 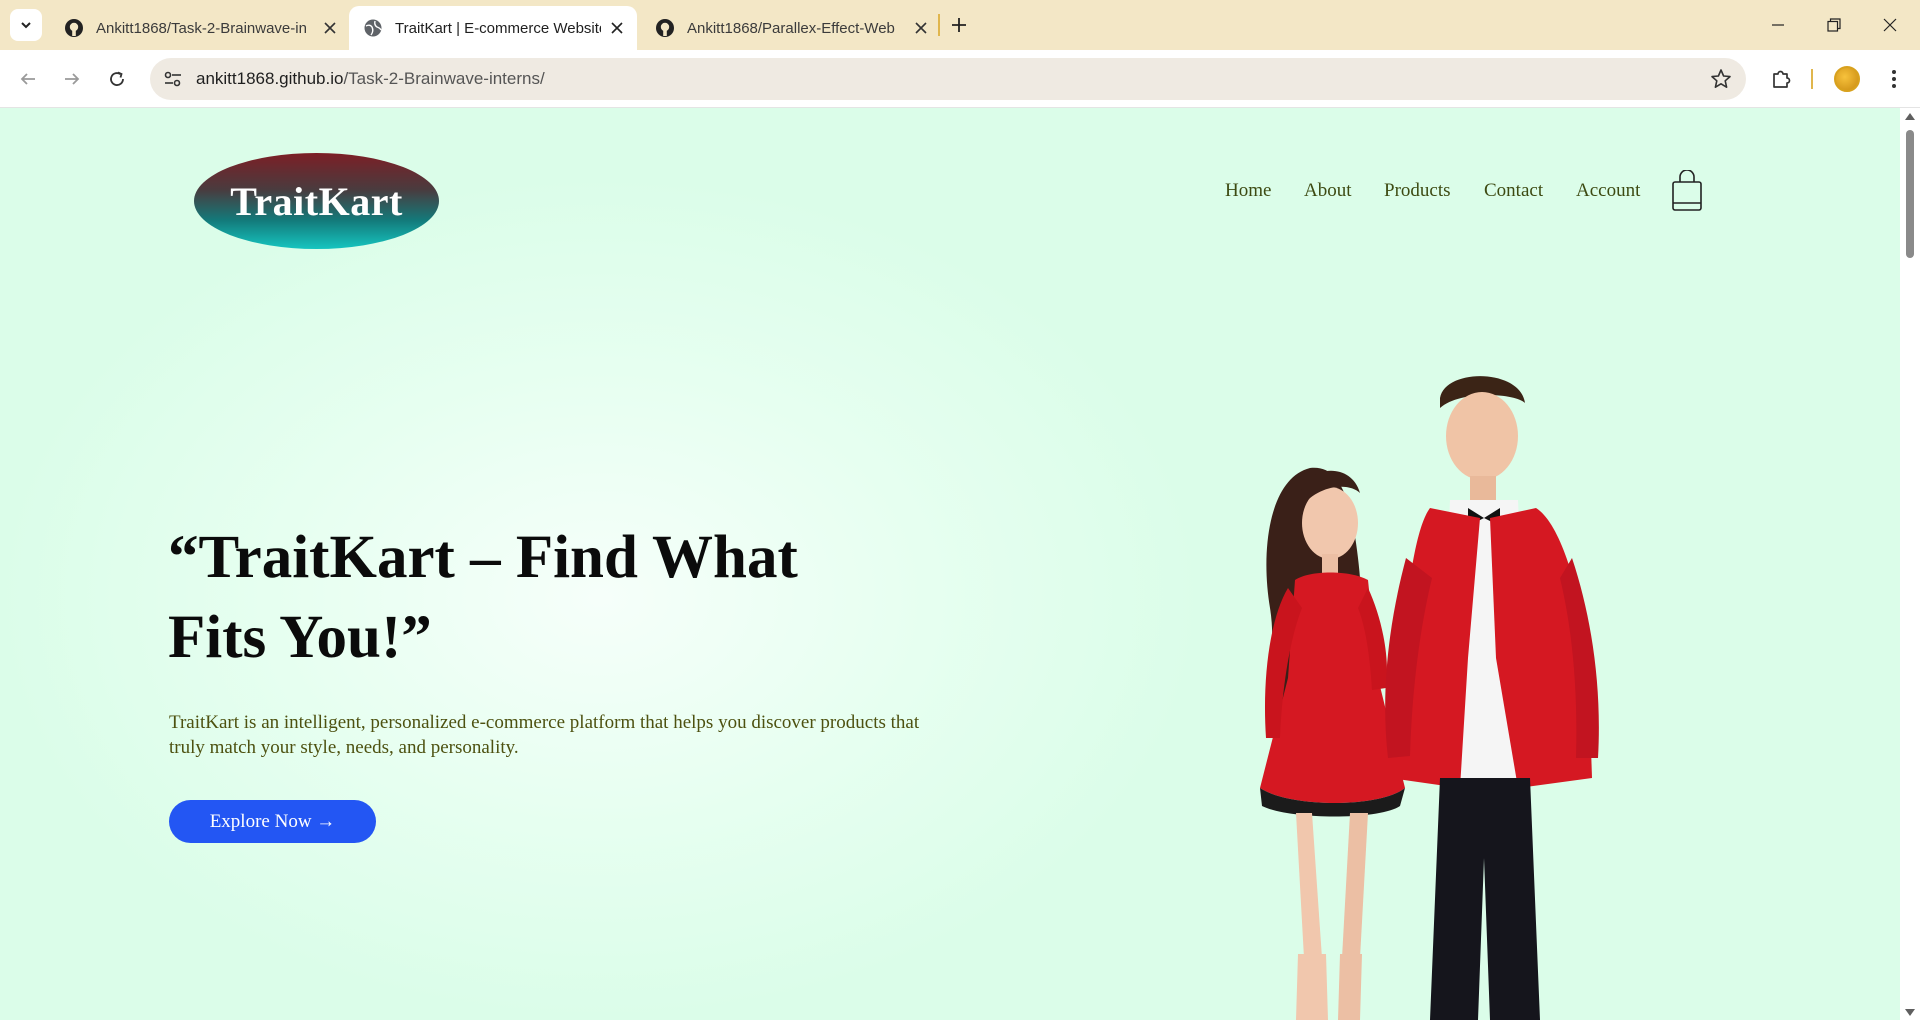 I want to click on tab-parallax-repo: Ankitt1868/Parallex-Effect-Web, so click(x=786, y=28).